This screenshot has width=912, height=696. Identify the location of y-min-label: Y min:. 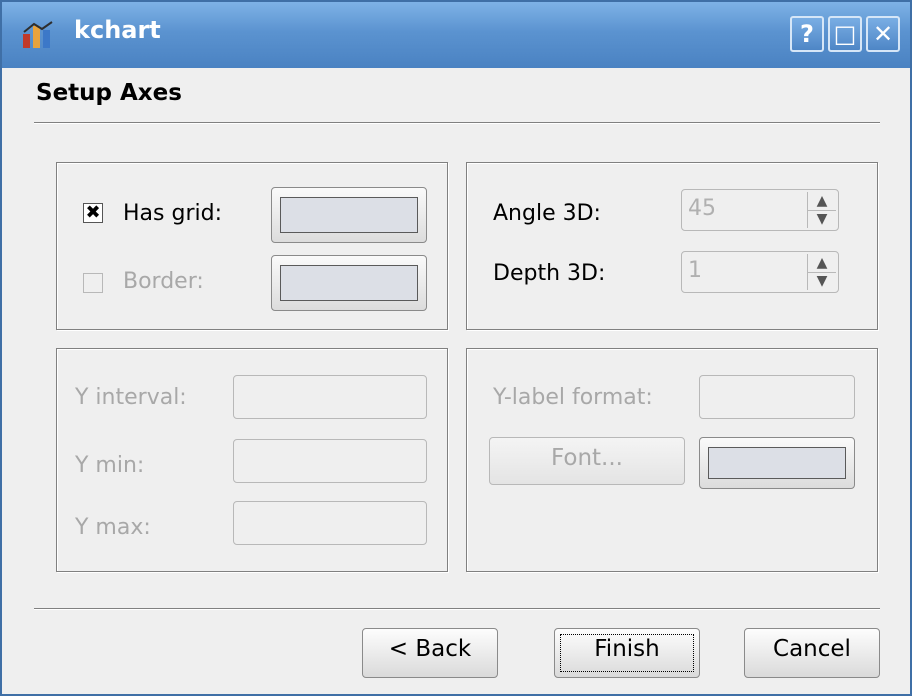
(110, 465).